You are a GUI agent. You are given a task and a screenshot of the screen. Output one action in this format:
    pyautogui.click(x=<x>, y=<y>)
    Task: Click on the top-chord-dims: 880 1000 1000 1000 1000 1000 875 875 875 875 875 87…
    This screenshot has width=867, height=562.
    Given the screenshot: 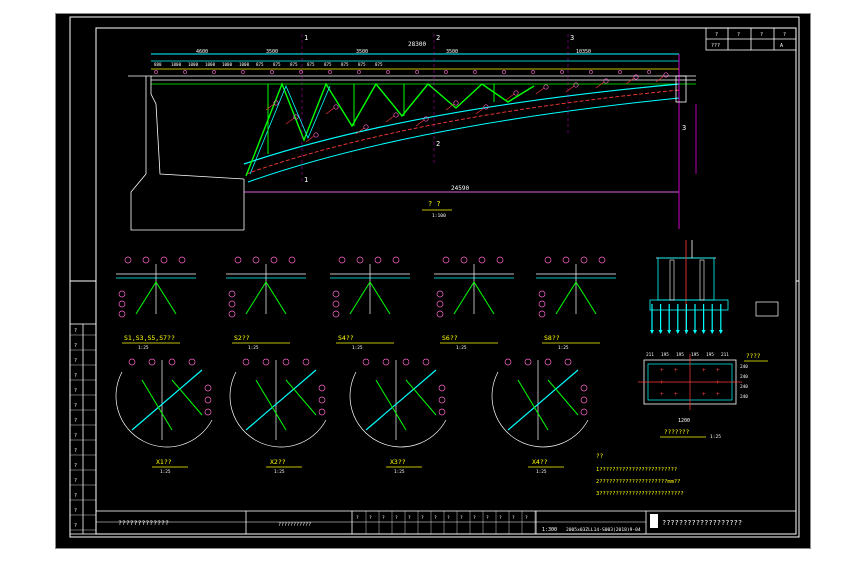 What is the action you would take?
    pyautogui.click(x=268, y=64)
    